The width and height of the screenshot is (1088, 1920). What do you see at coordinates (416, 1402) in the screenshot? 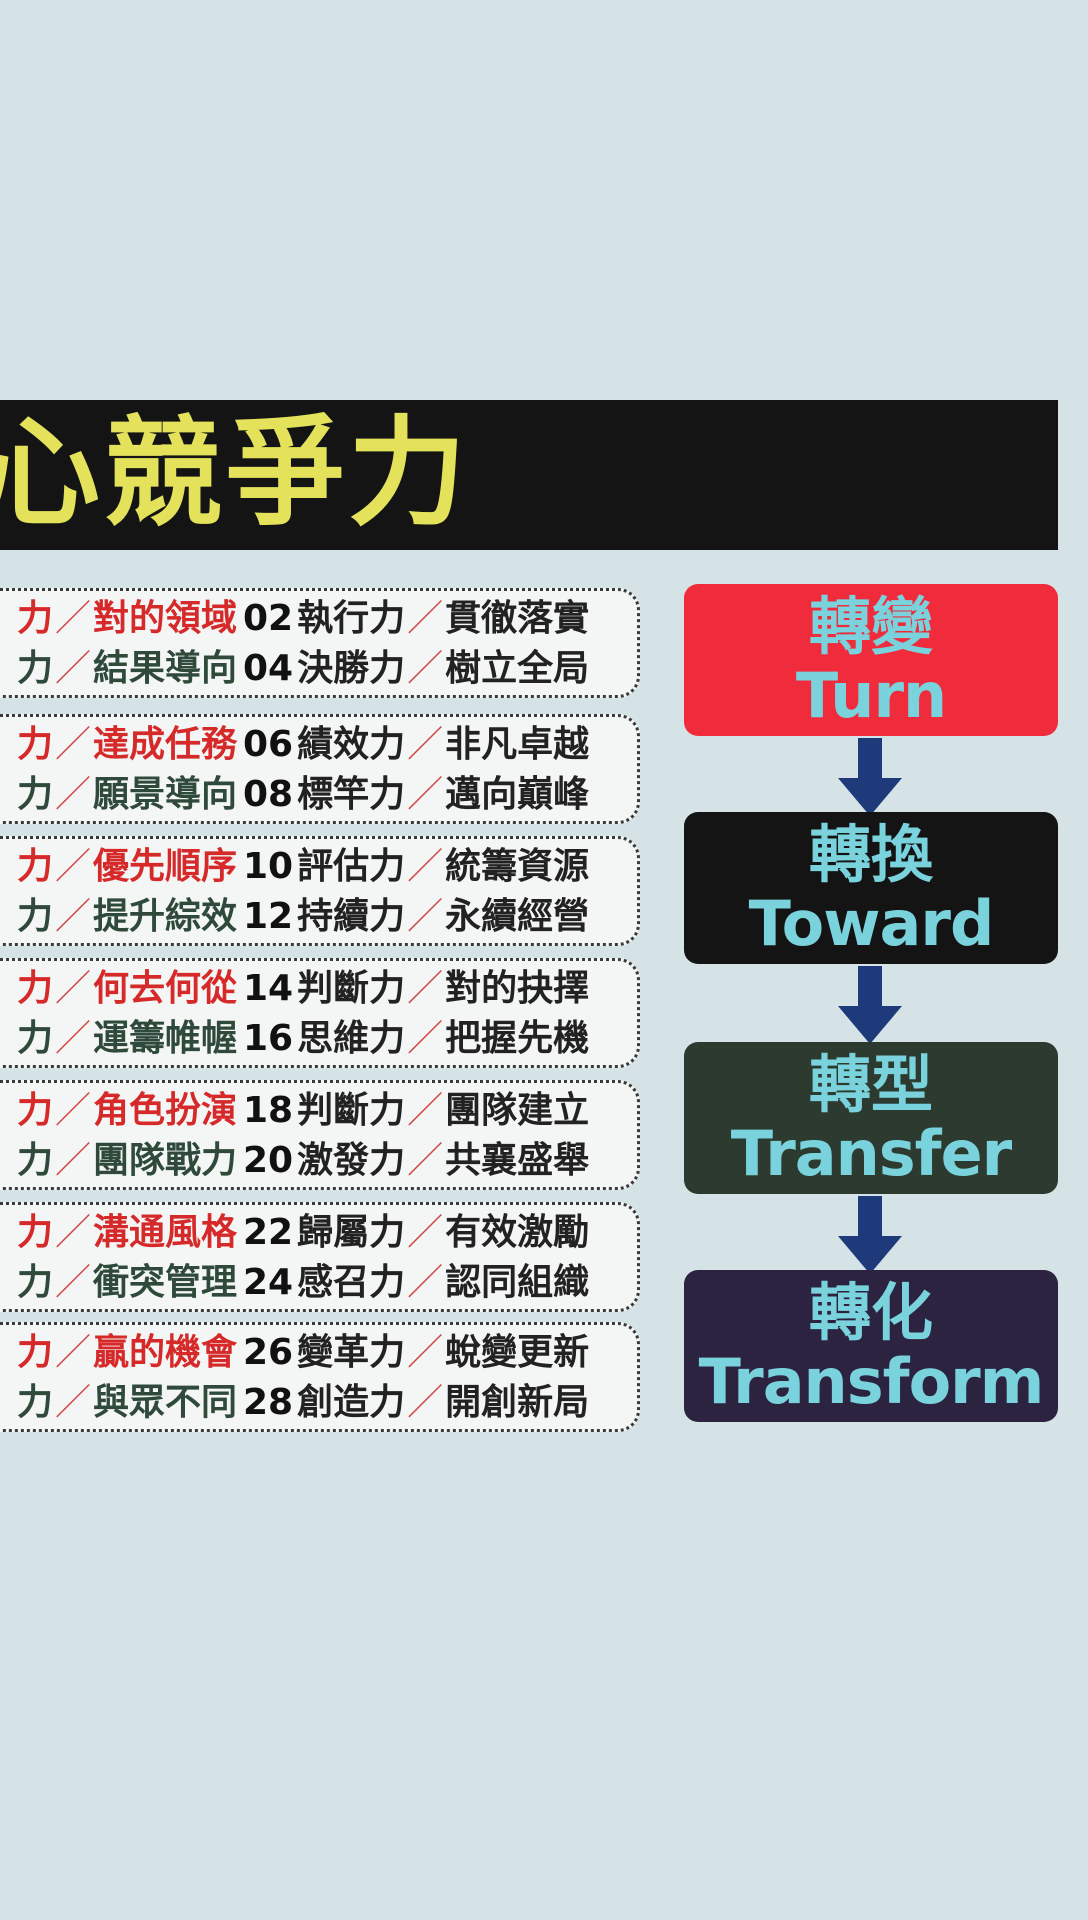
I see `right-item: 28 創造力／開創新局` at bounding box center [416, 1402].